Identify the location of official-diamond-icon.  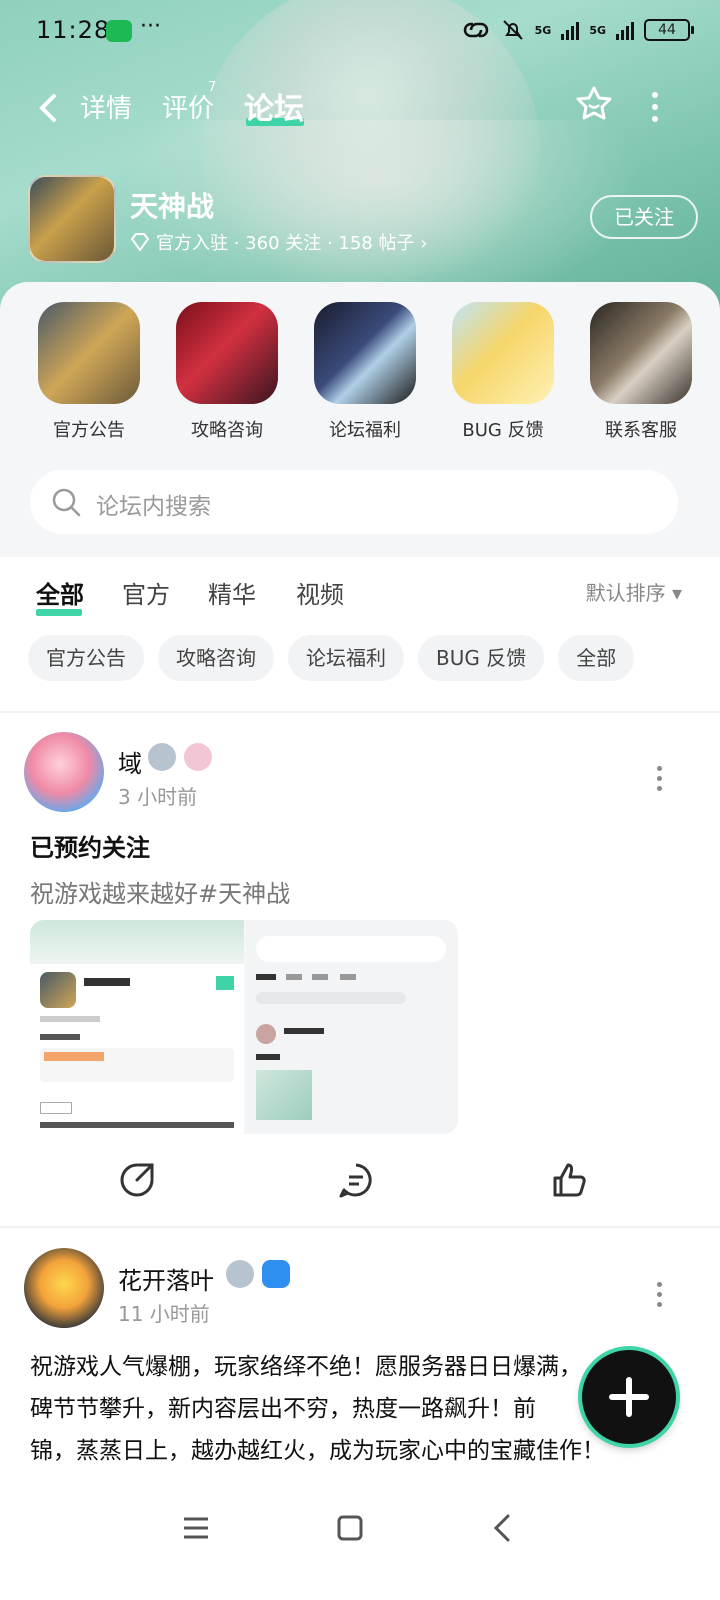
(140, 242).